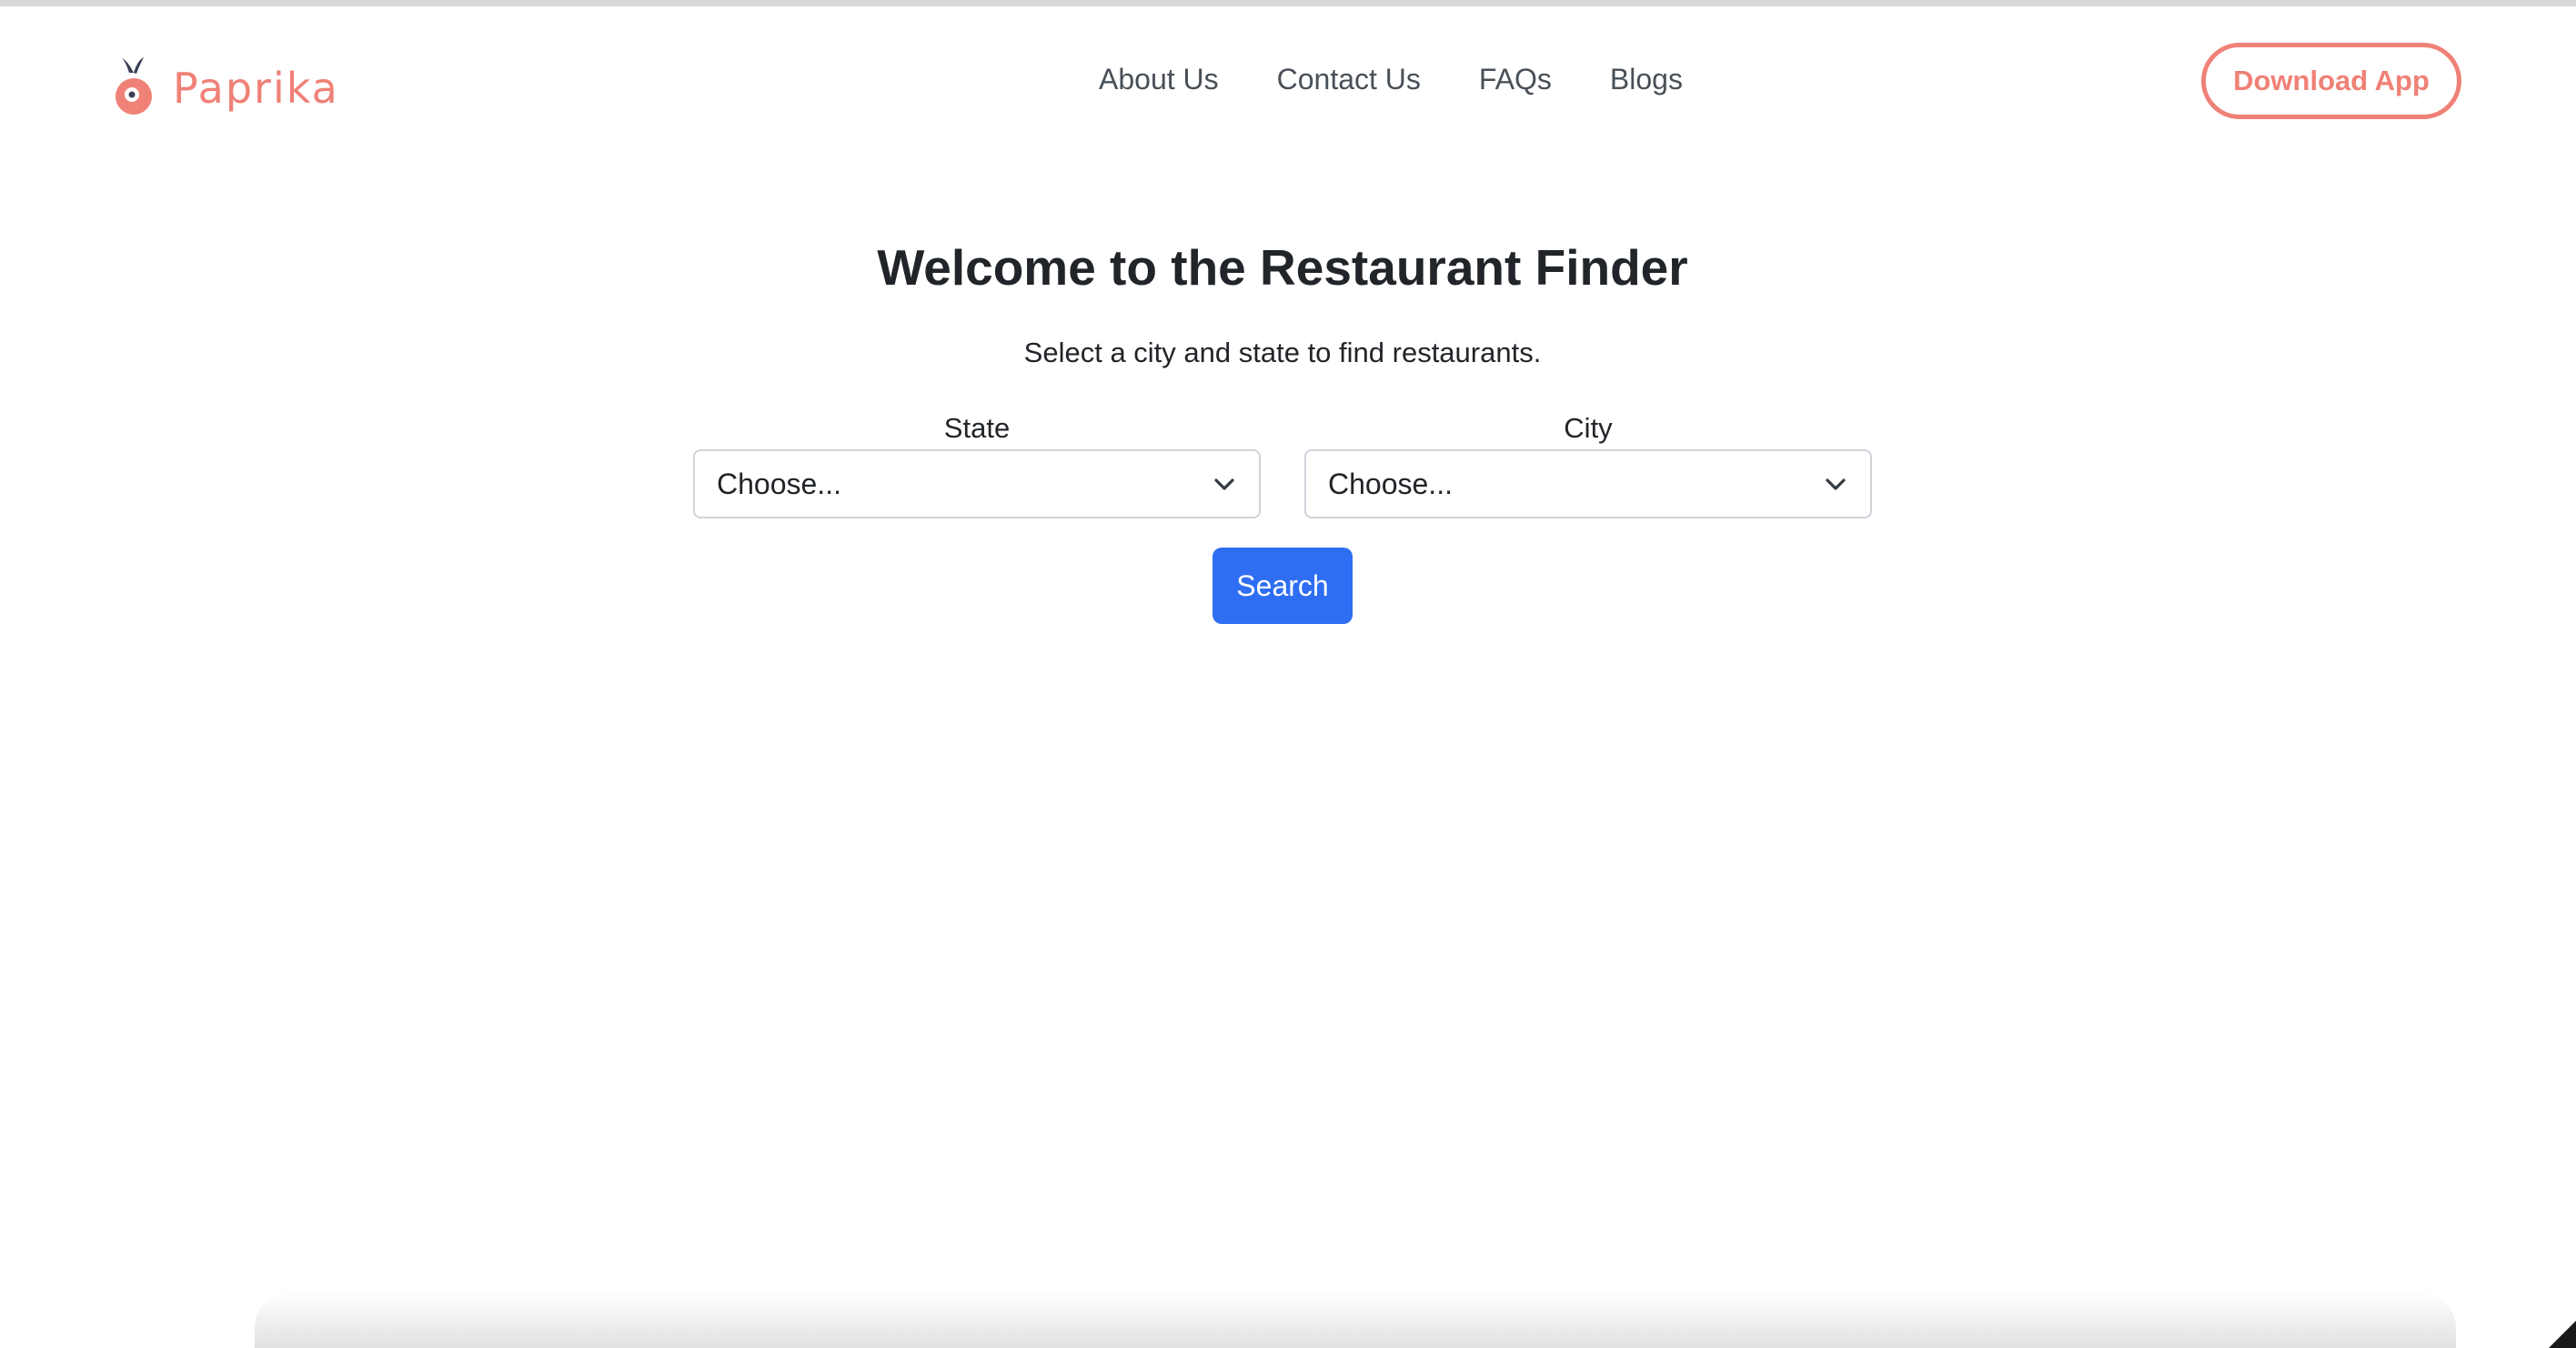  I want to click on brand-name: Paprika, so click(256, 88).